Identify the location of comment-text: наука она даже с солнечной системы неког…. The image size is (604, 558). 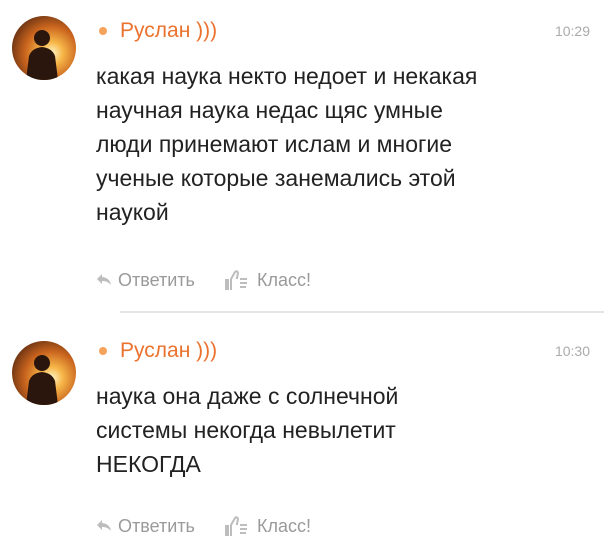
(247, 430).